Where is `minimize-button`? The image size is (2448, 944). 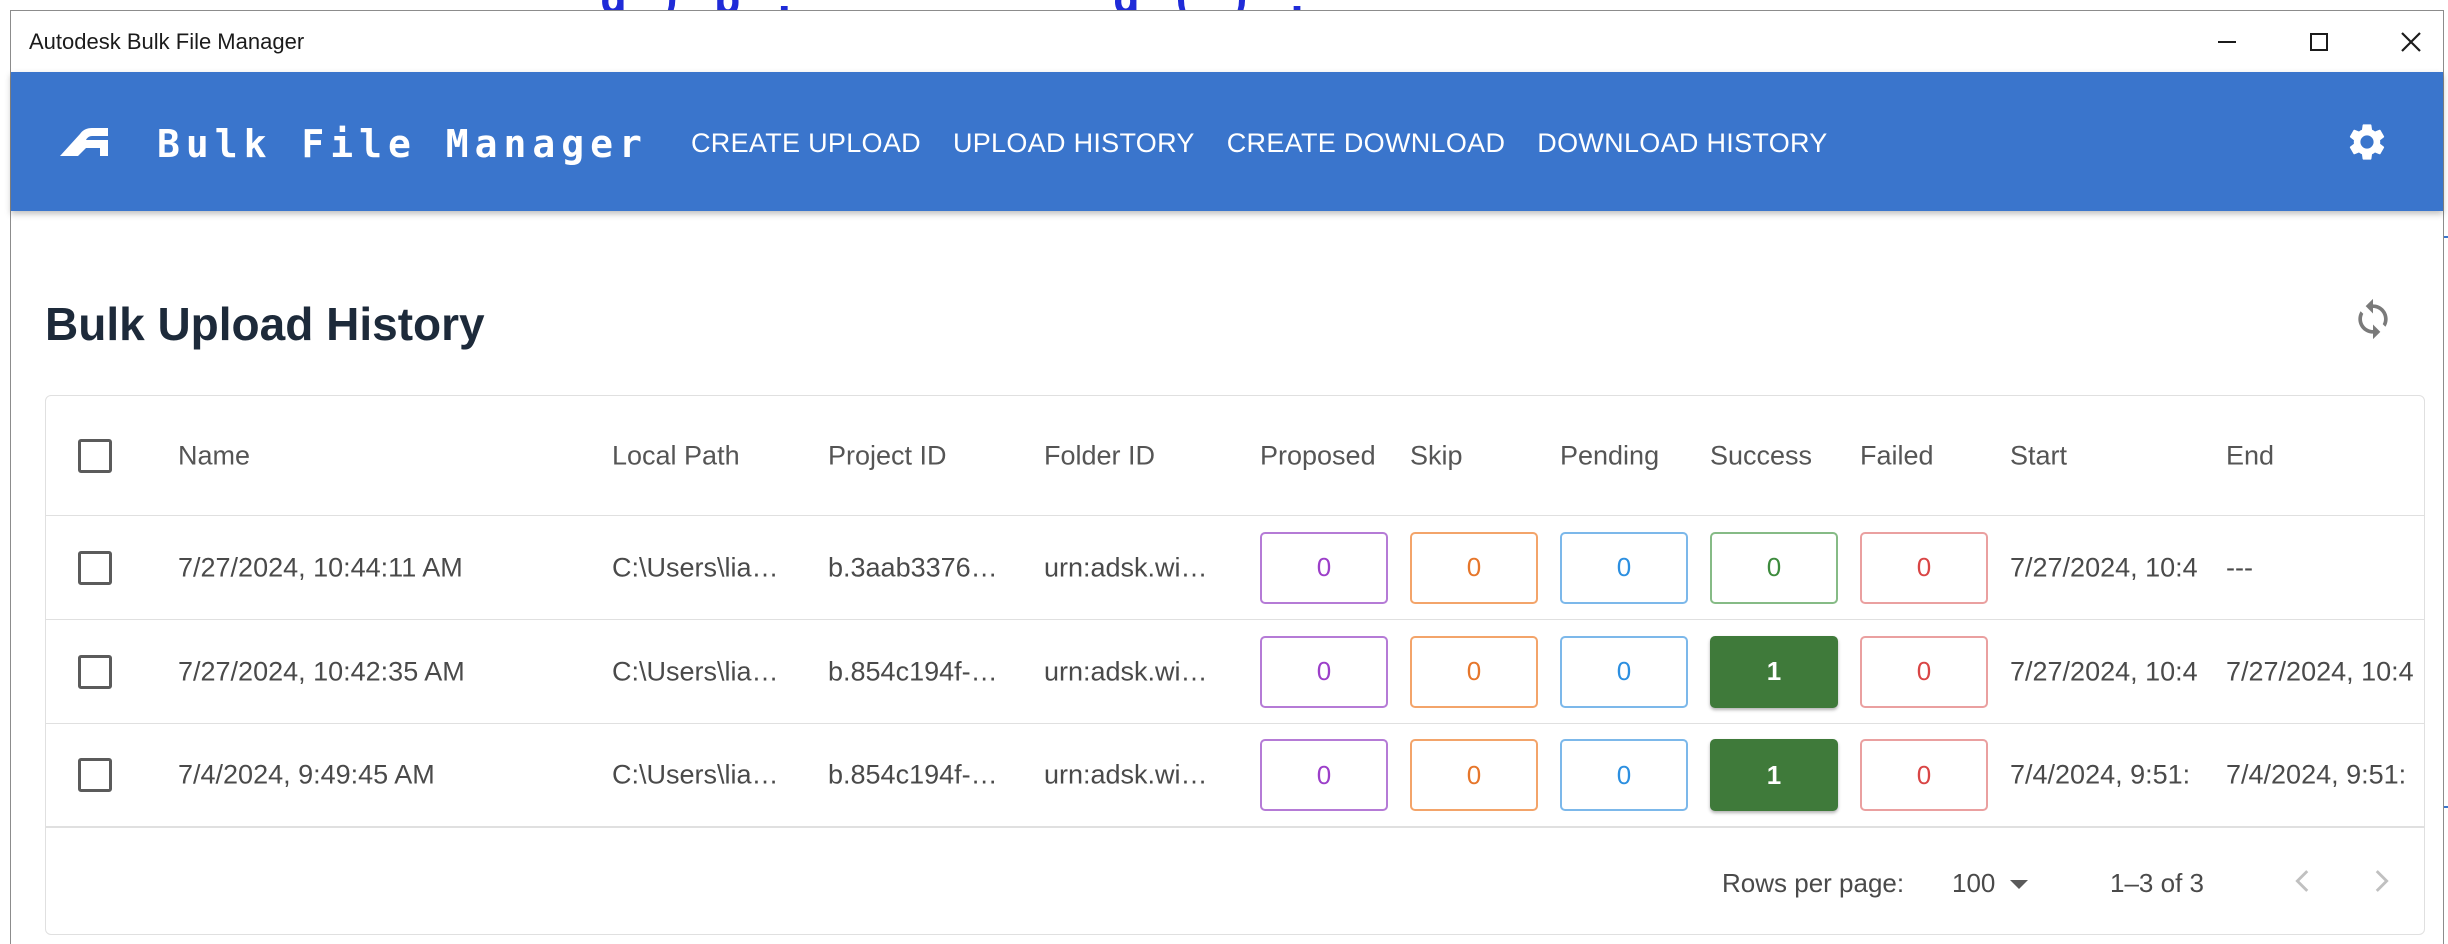
minimize-button is located at coordinates (2227, 41).